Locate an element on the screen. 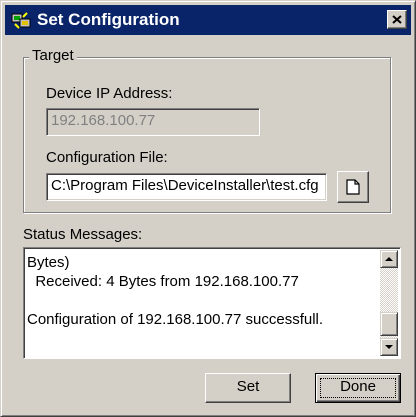 This screenshot has width=416, height=417. set-button-label: Set is located at coordinates (248, 386).